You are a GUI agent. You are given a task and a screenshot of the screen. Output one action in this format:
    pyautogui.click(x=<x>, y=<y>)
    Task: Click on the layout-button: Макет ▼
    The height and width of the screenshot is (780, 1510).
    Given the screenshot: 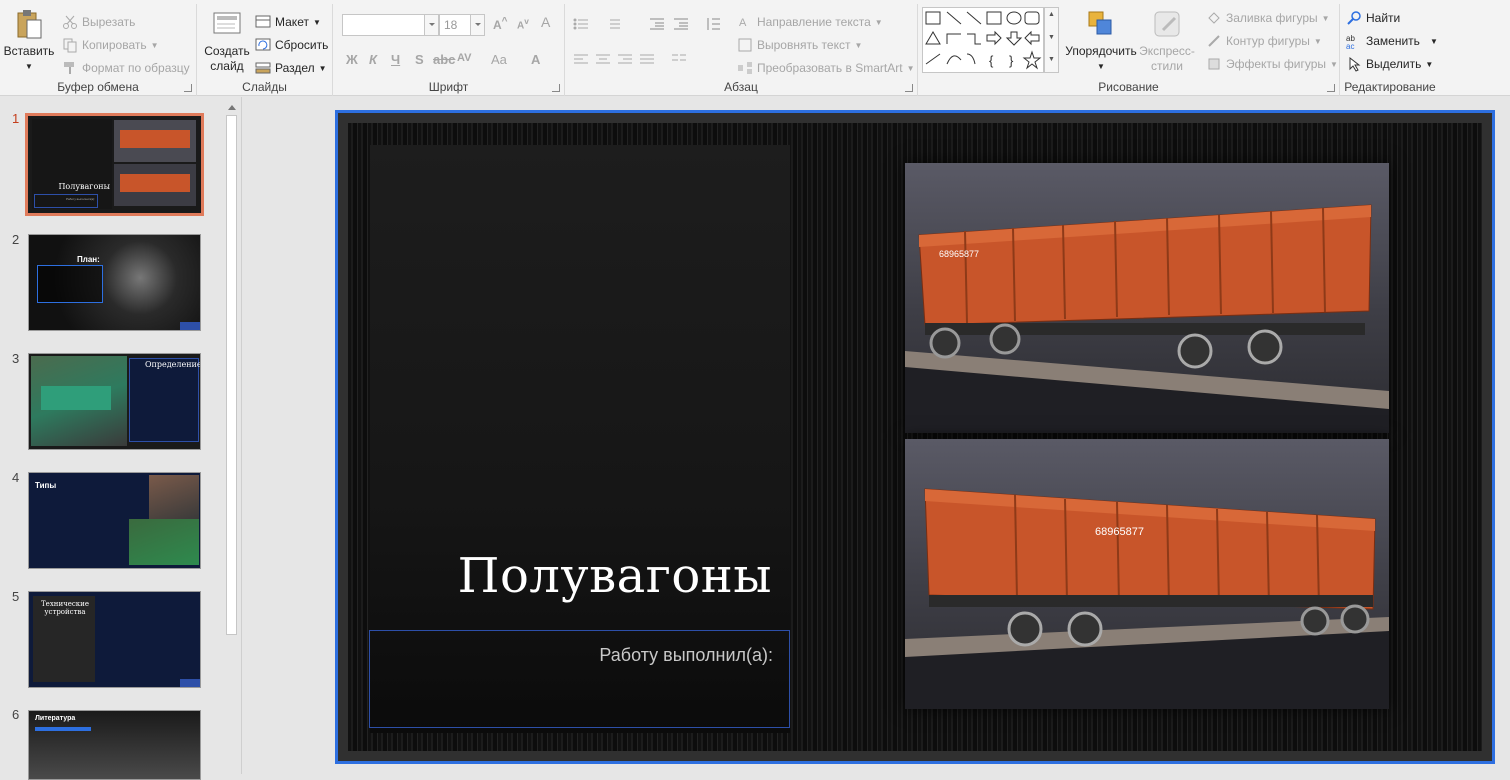 What is the action you would take?
    pyautogui.click(x=288, y=22)
    